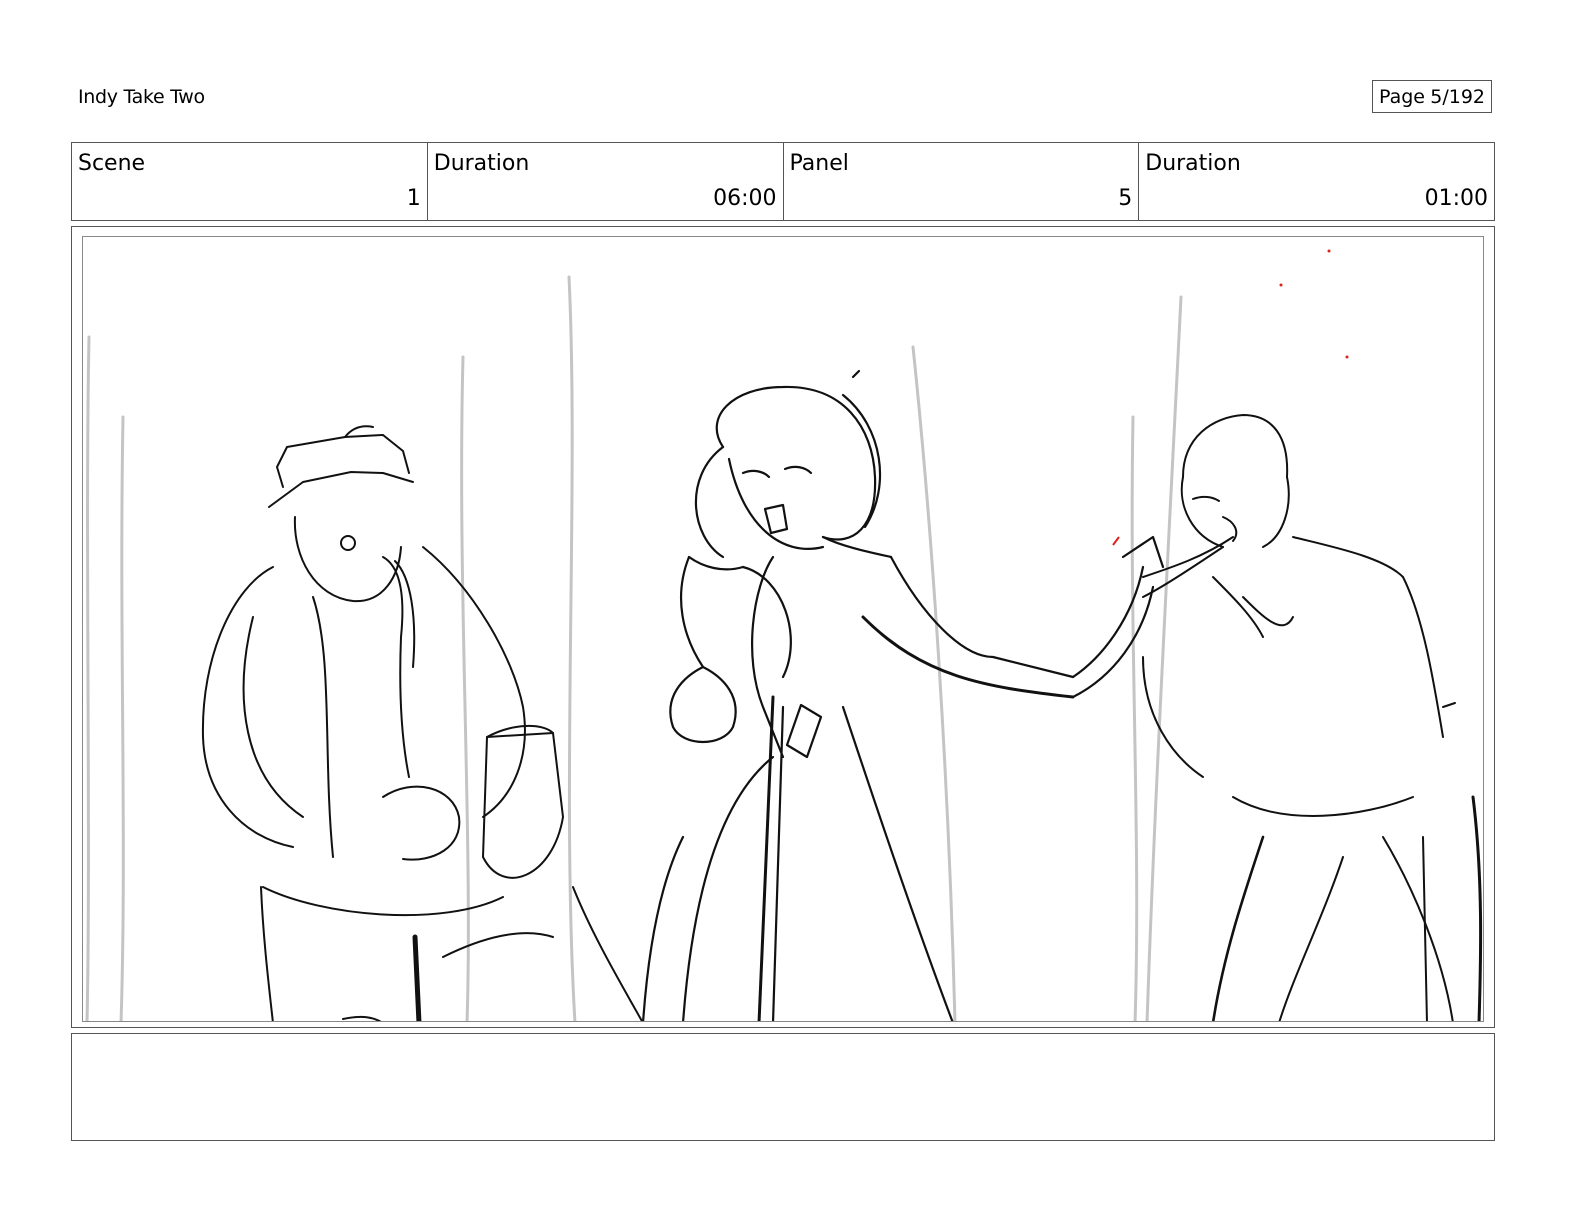 The width and height of the screenshot is (1584, 1224). I want to click on scene-cell: Scene 1, so click(250, 181).